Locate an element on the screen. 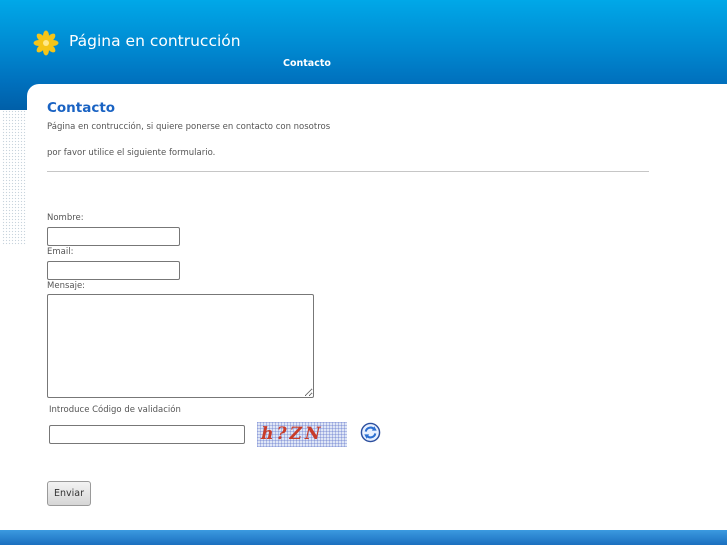 This screenshot has width=727, height=545. captcha-label: Introduce Código de validación is located at coordinates (115, 410).